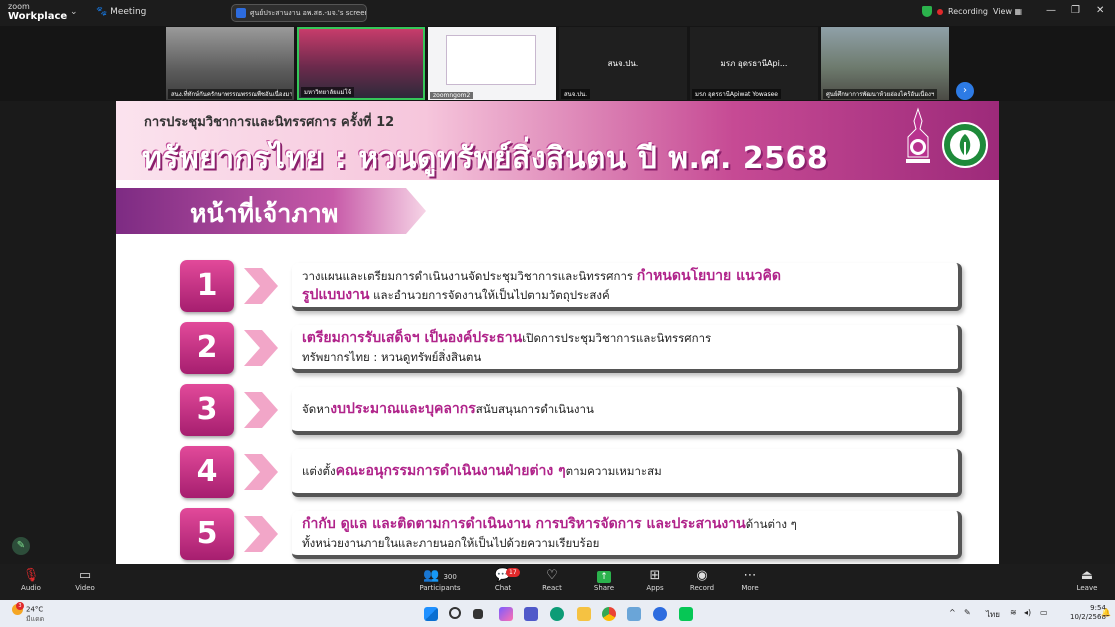  What do you see at coordinates (207, 410) in the screenshot?
I see `item-number-badge: 3` at bounding box center [207, 410].